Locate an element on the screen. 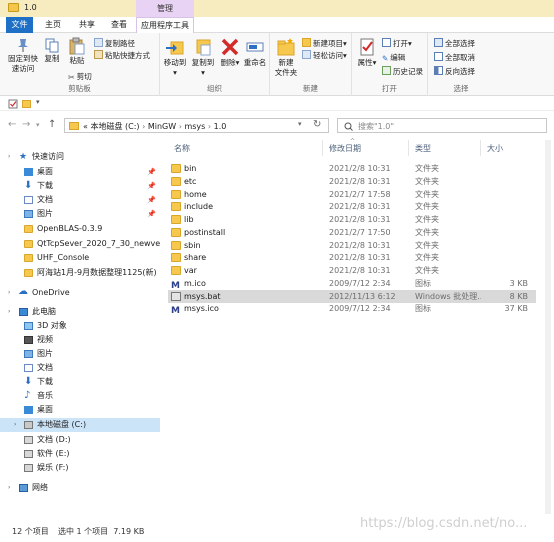 Image resolution: width=554 pixels, height=542 pixels. nav-this-pc: › 此电脑 is located at coordinates (80, 312).